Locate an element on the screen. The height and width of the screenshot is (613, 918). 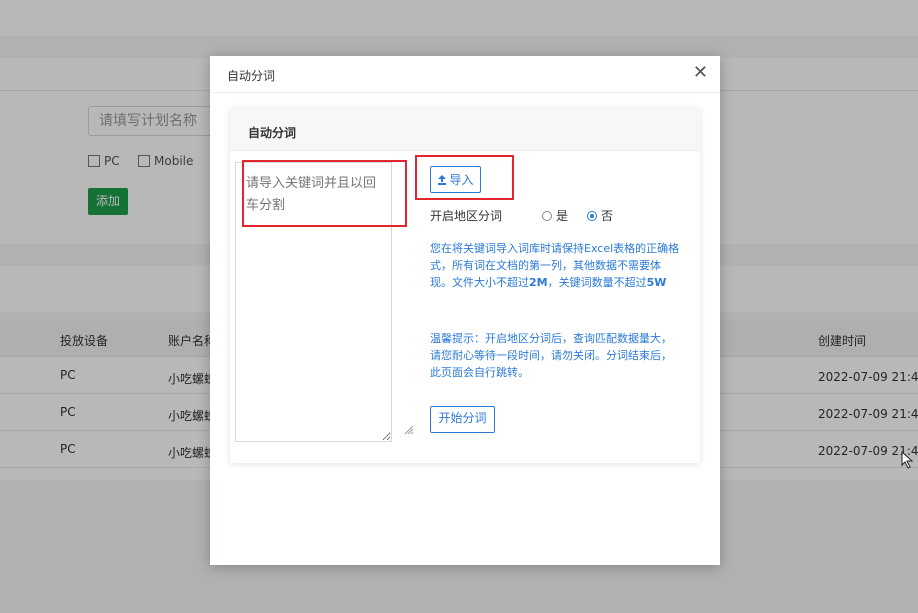
region-radio-no: 否 is located at coordinates (600, 215).